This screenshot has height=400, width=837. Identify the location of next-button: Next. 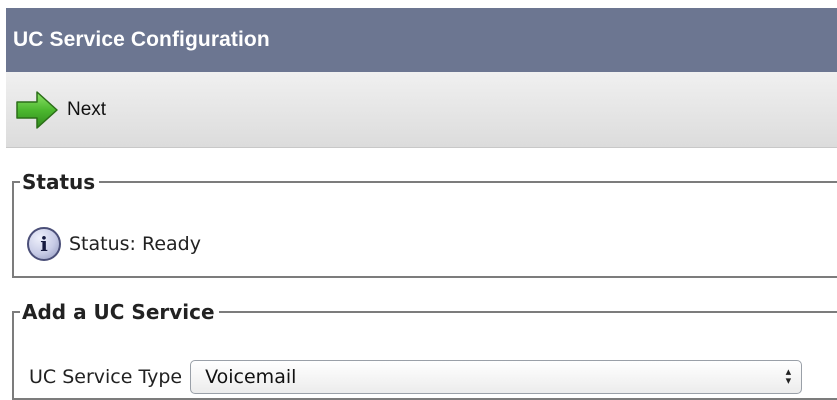
(60, 110).